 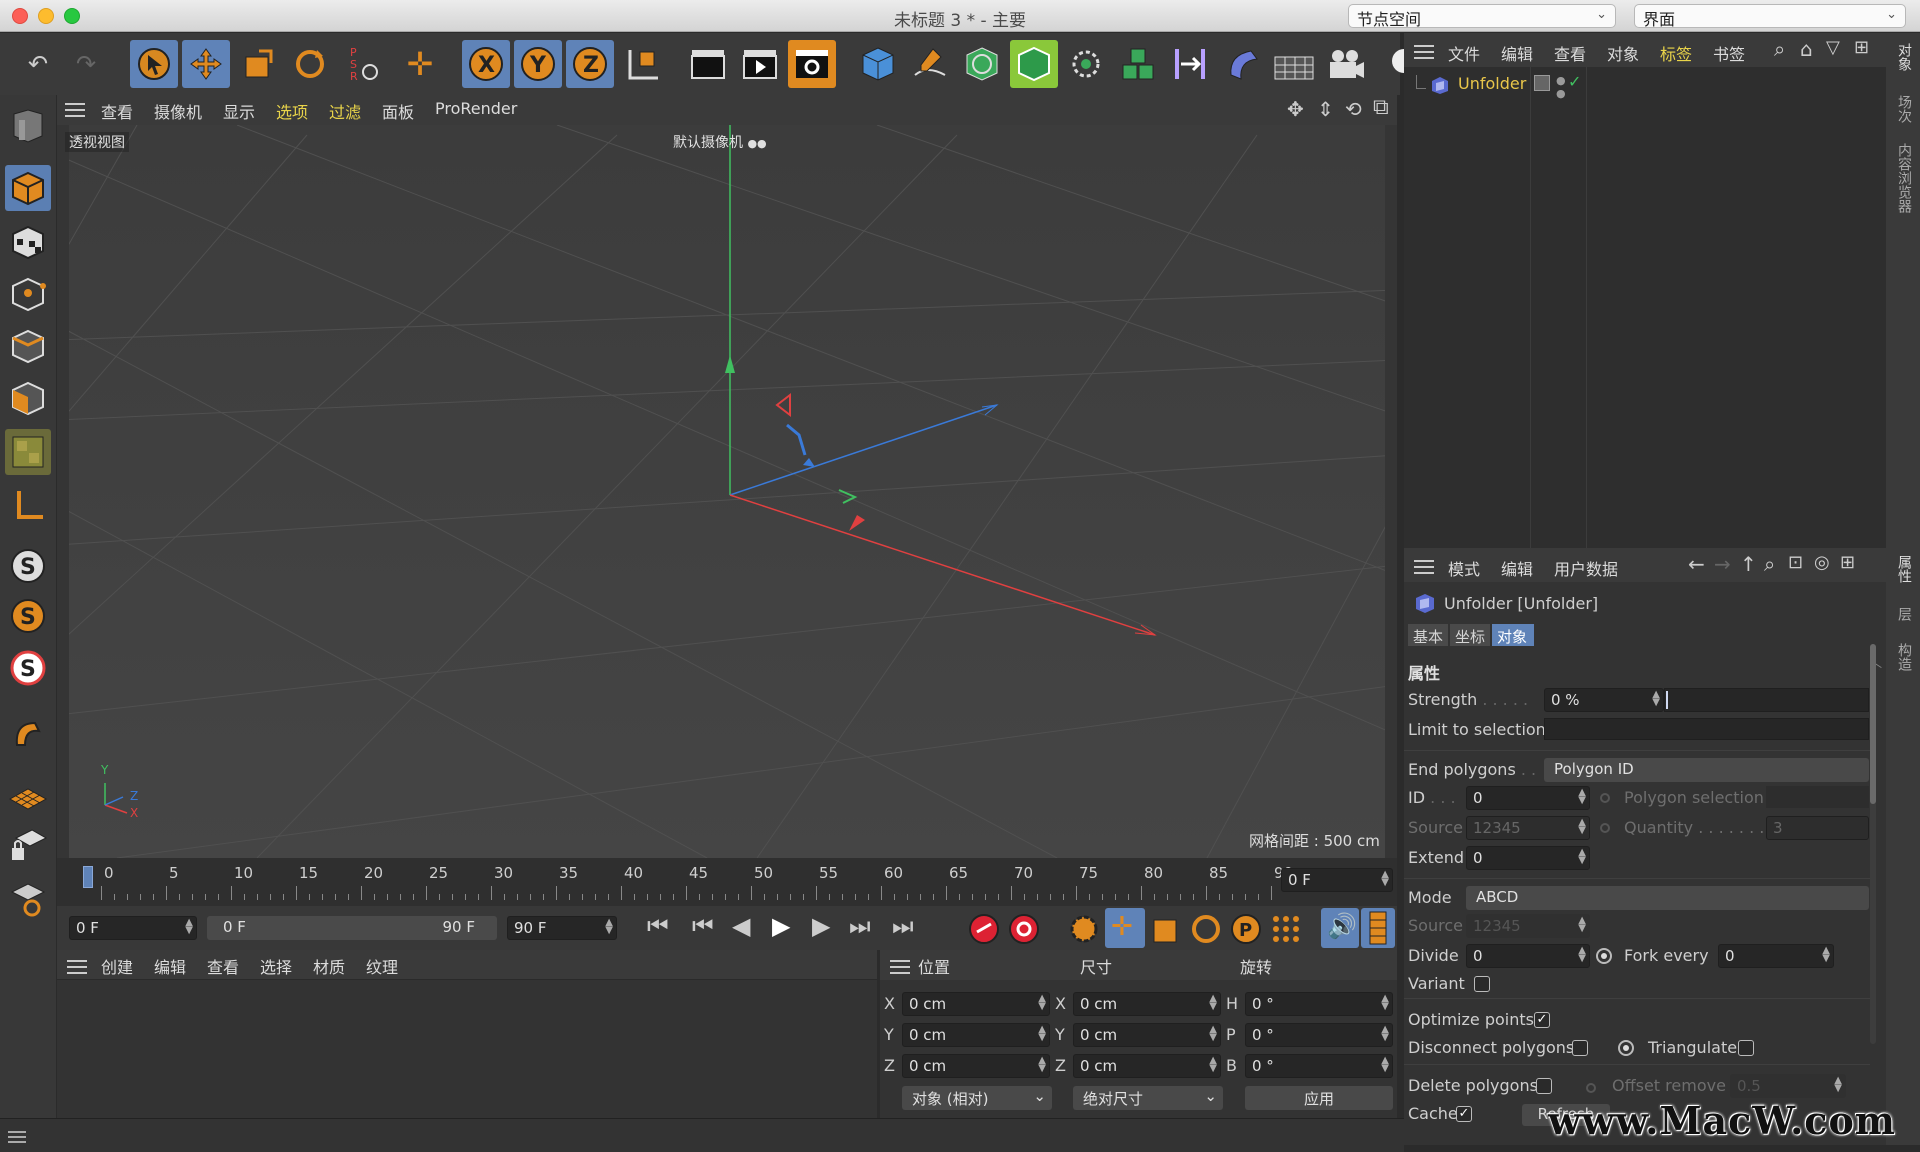 I want to click on render-settings-button, so click(x=812, y=64).